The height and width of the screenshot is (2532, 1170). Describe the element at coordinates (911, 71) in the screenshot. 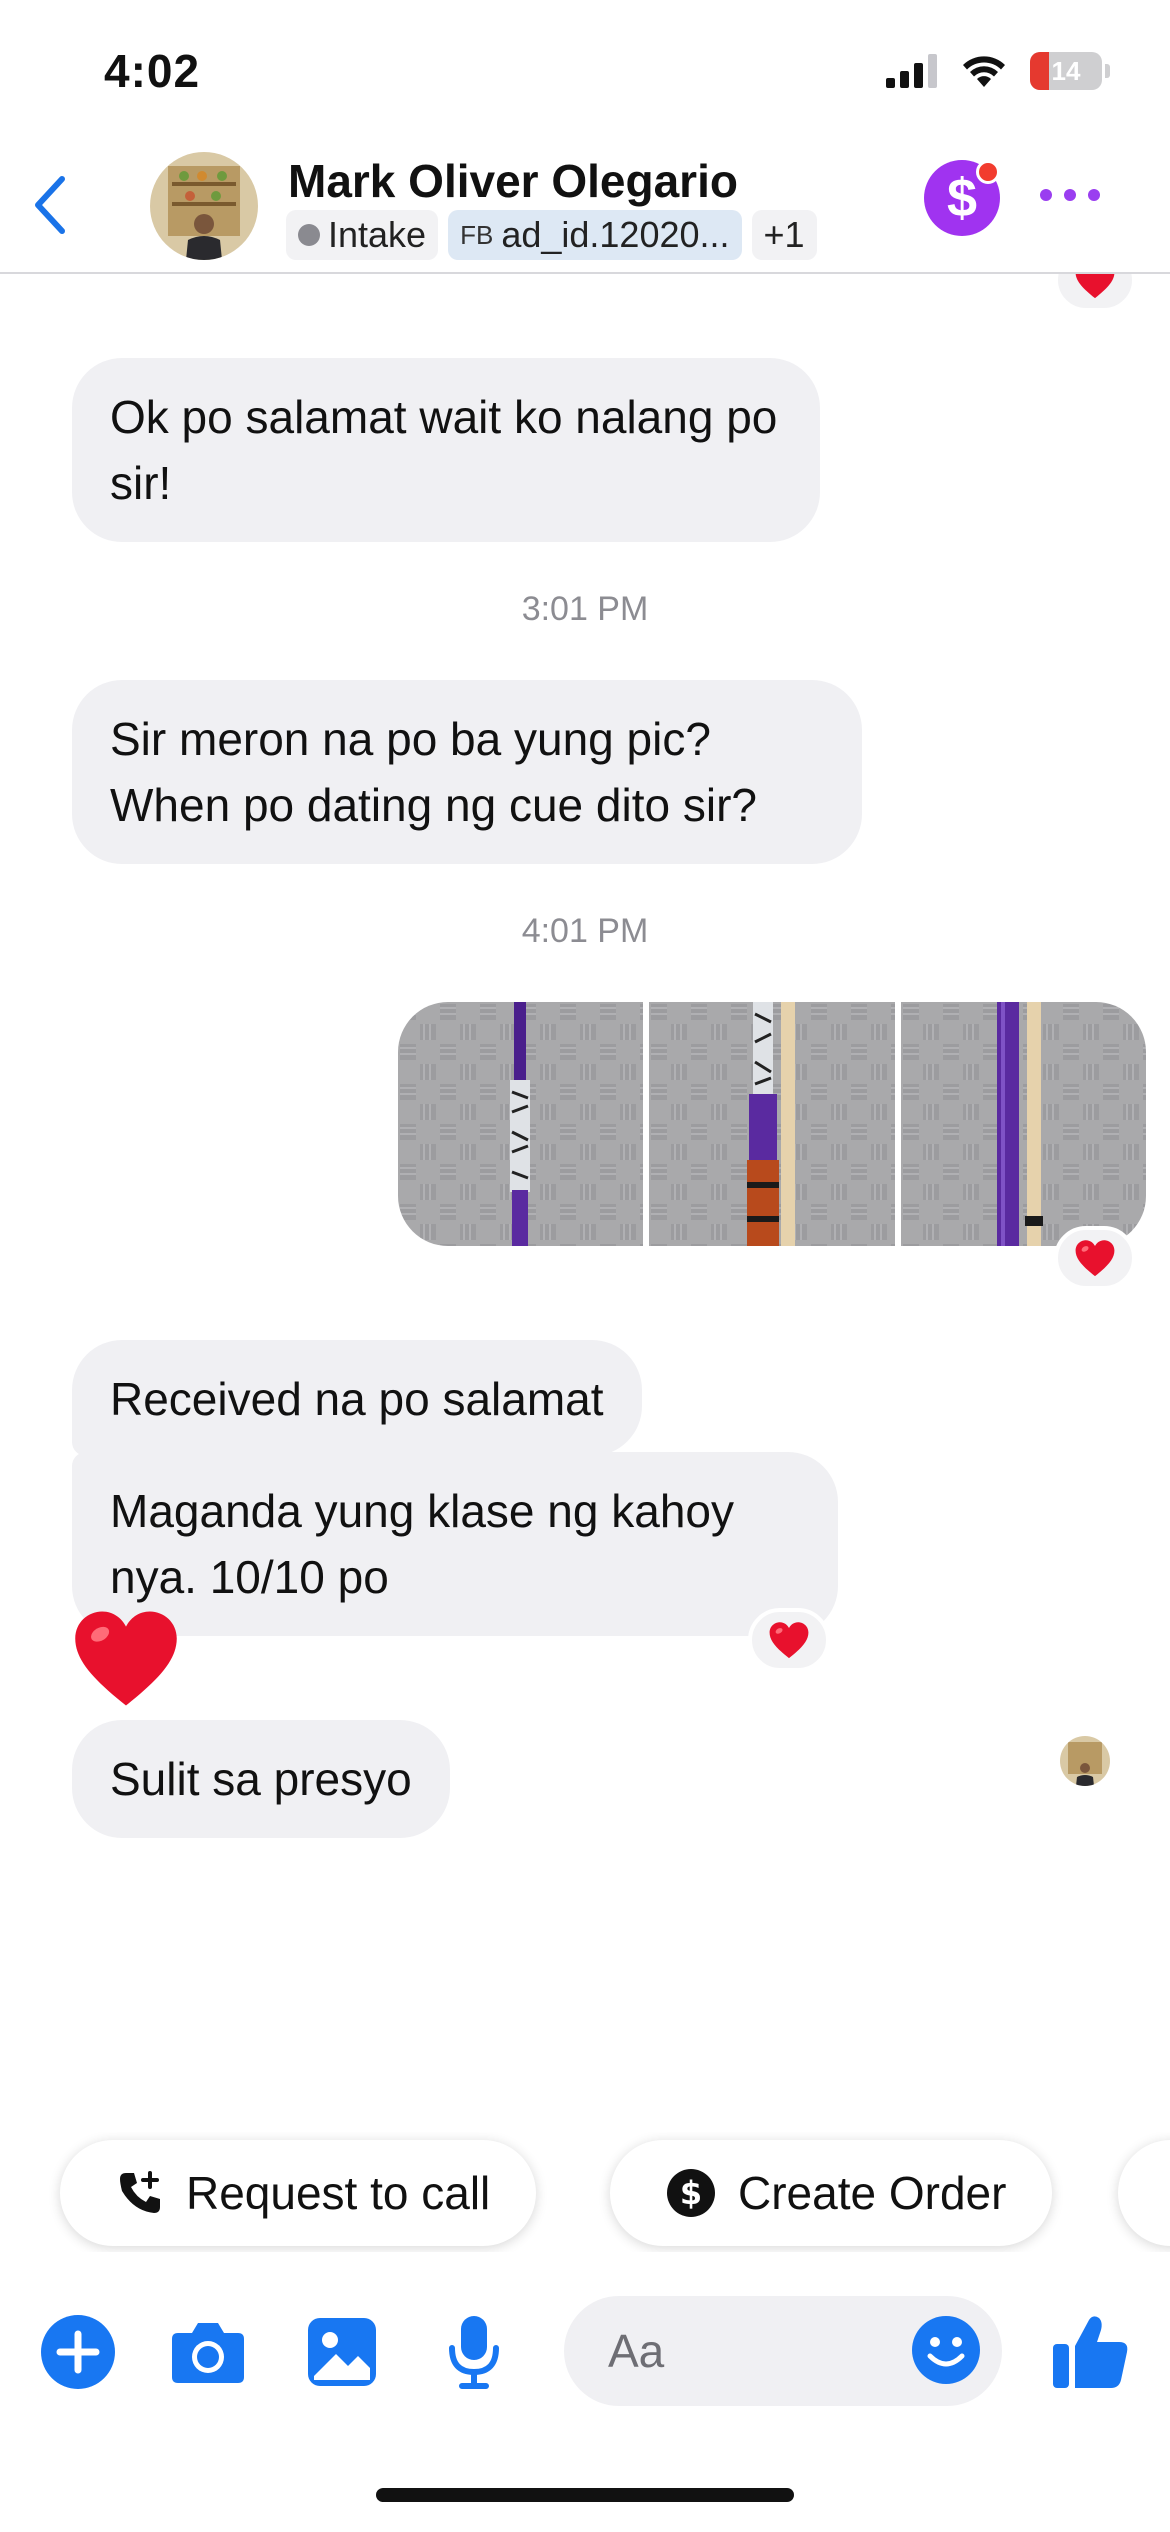

I see `signal-icon` at that location.